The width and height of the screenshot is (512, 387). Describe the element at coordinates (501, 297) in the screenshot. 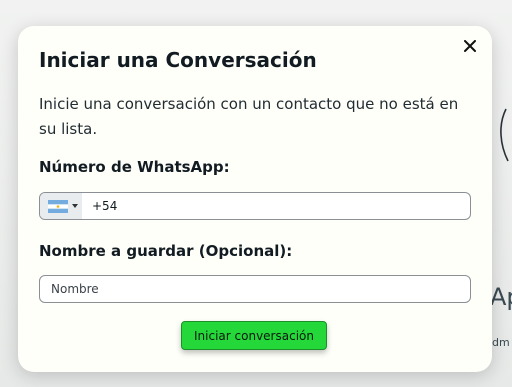

I see `background-heading-fragment: Ap` at that location.